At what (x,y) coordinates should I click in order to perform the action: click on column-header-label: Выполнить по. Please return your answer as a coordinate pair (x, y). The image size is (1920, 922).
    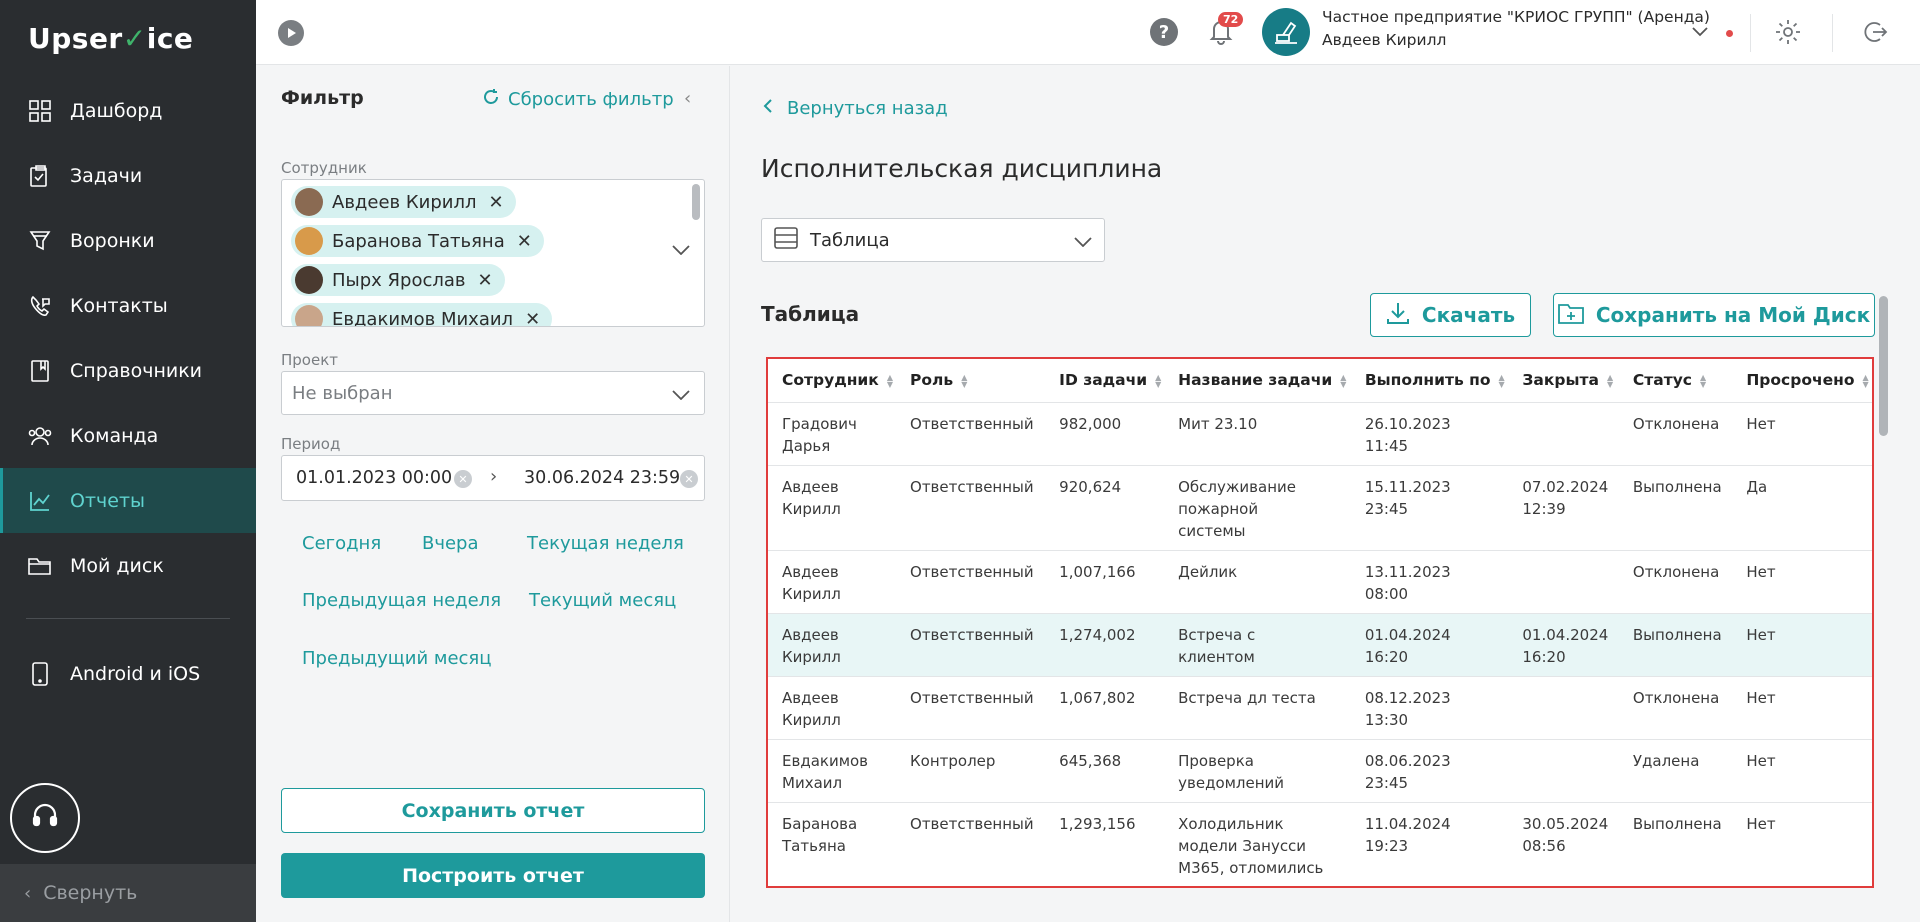
    Looking at the image, I should click on (1427, 380).